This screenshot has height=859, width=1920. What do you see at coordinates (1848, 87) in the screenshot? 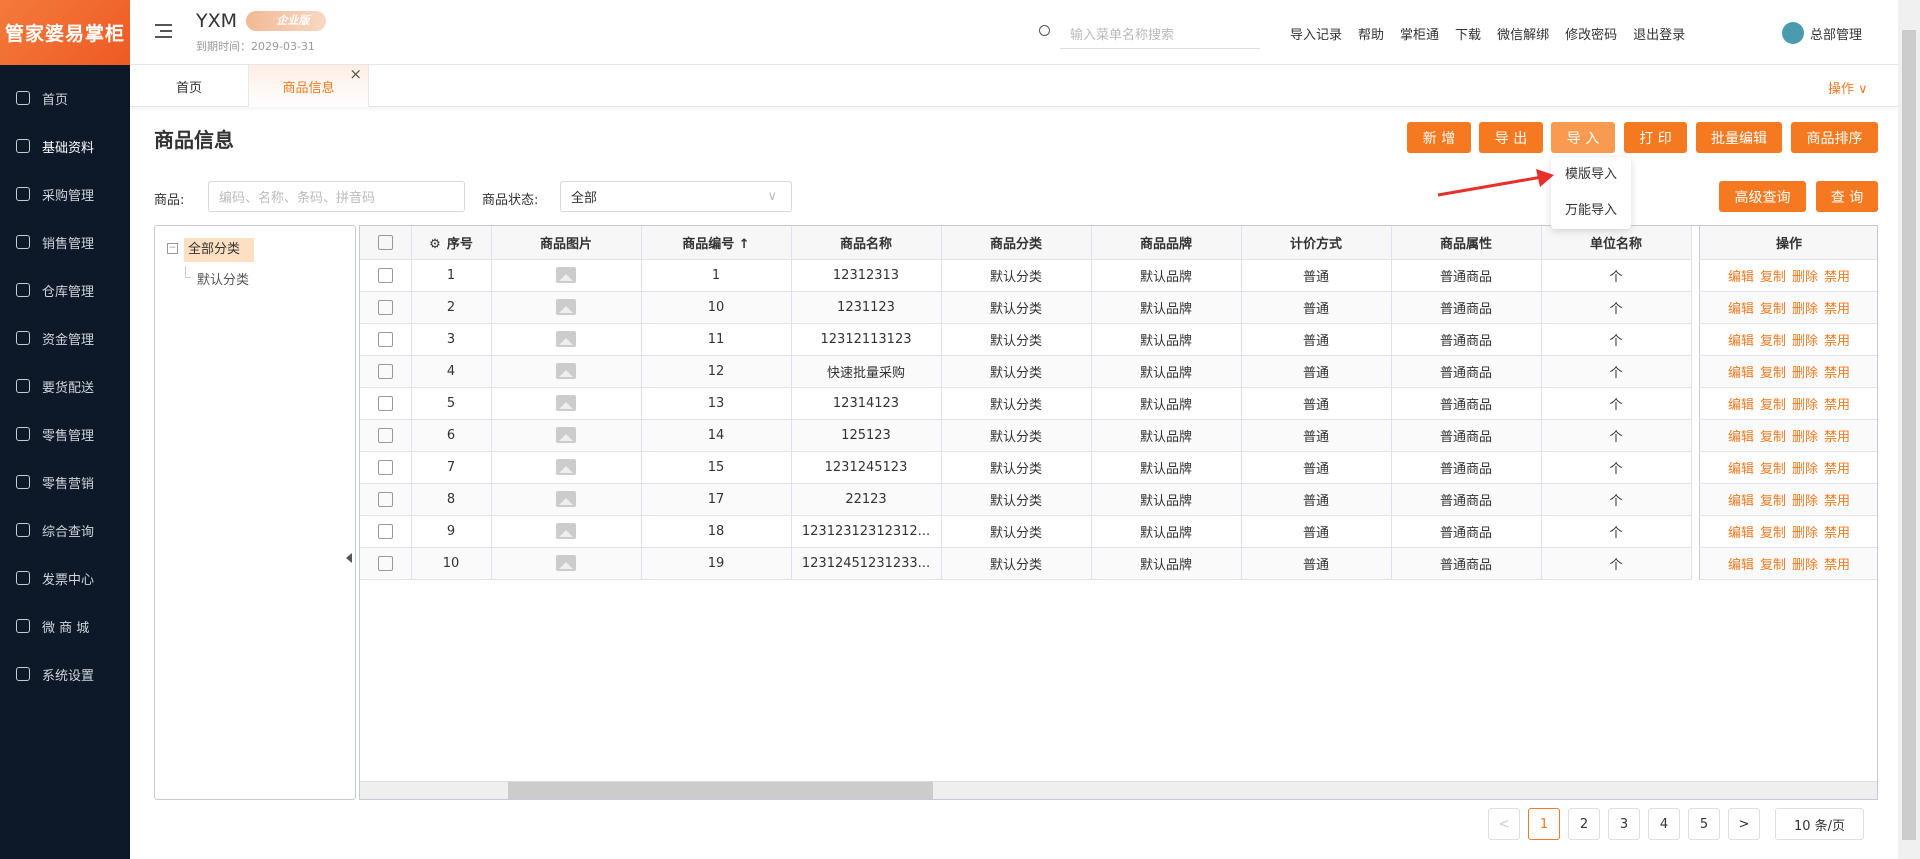
I see `tab-ops-dropdown: 操作 ∨` at bounding box center [1848, 87].